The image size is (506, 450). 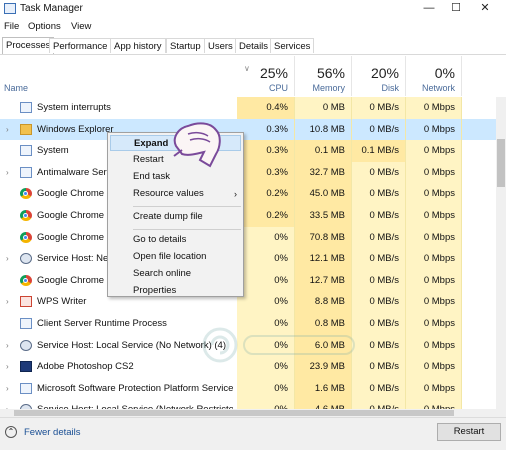 I want to click on menu-item-label: Expand, so click(x=151, y=143).